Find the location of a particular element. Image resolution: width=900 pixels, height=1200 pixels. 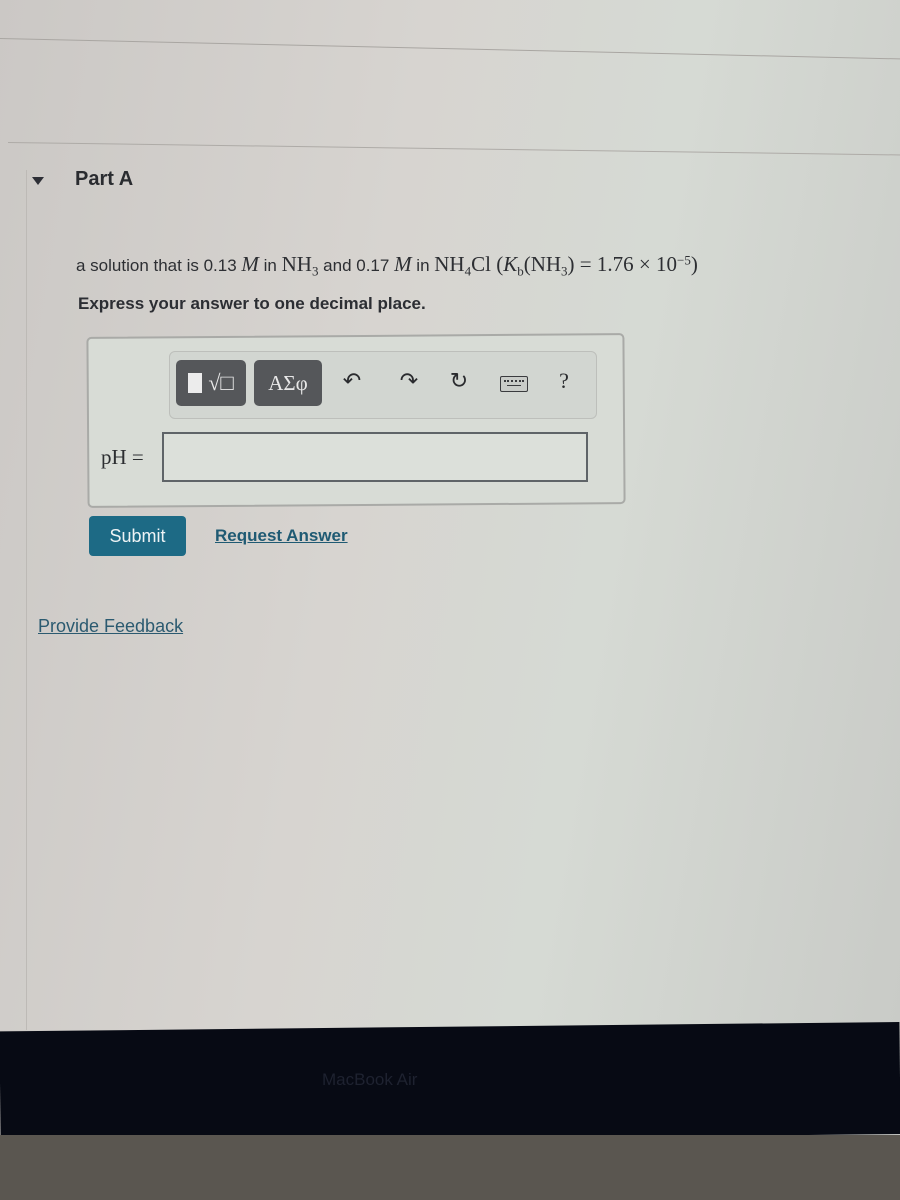

templates-button: √□ is located at coordinates (211, 383).